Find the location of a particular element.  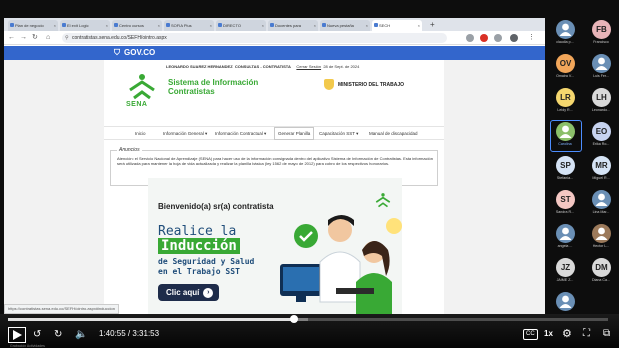

banner-line-3: de Seguridad y Salud is located at coordinates (206, 261).